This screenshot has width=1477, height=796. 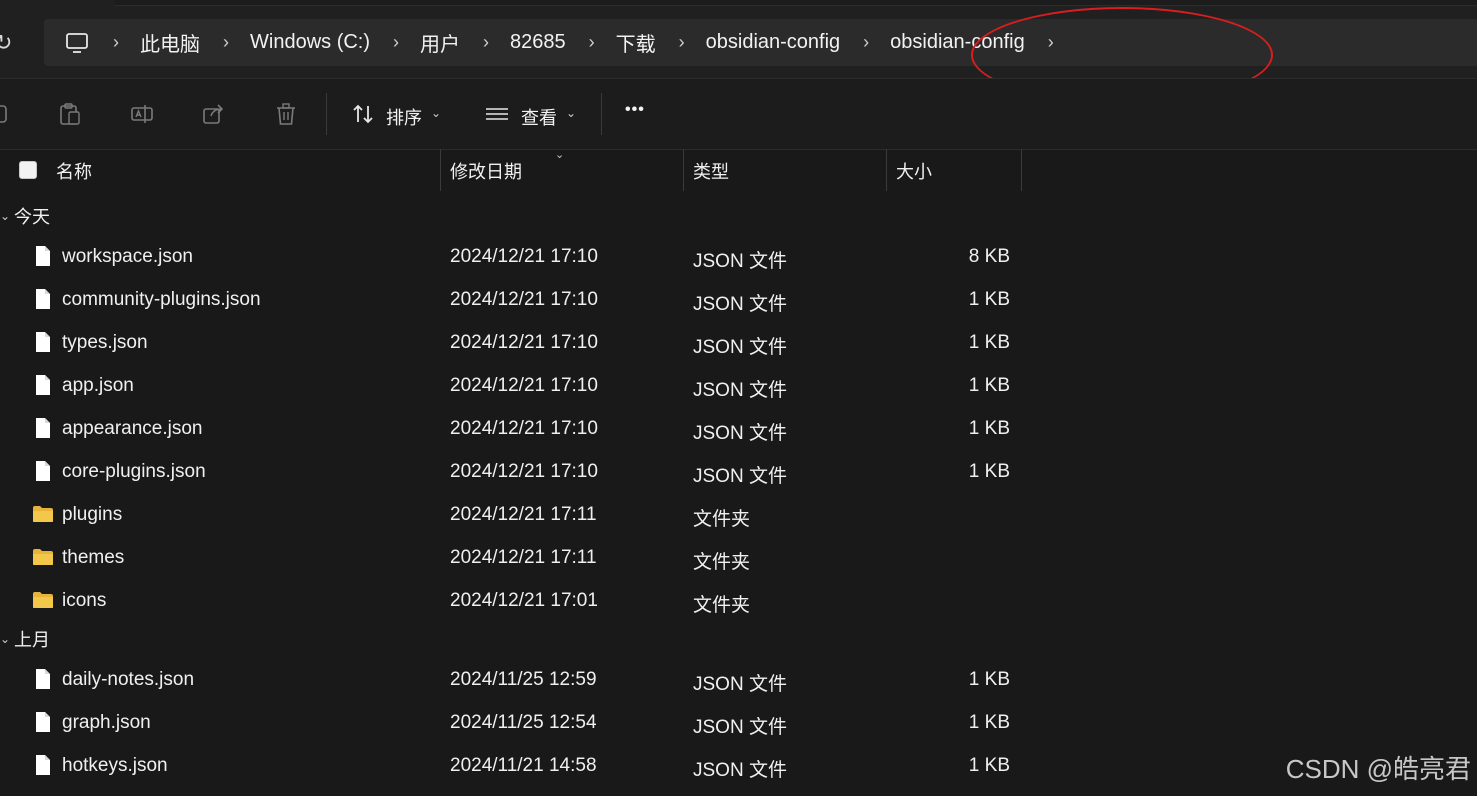 I want to click on file-row: types.json 2024/12/21 17:10 JSON 文件 1 KB, so click(x=515, y=342).